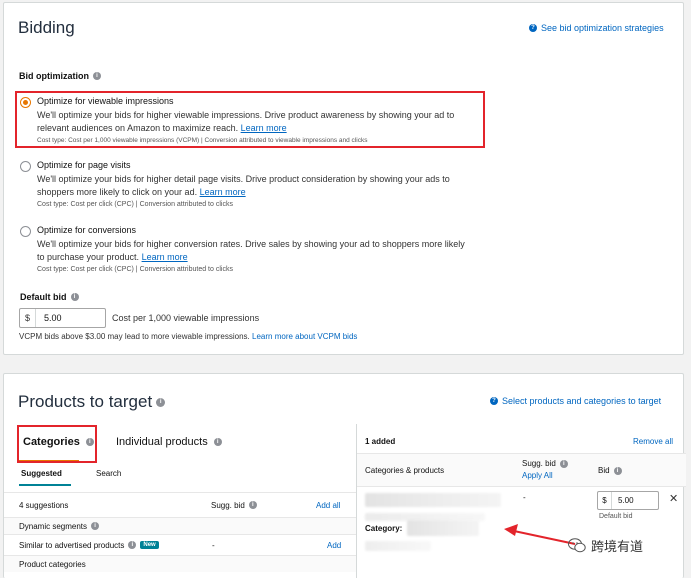 The width and height of the screenshot is (691, 578). What do you see at coordinates (673, 498) in the screenshot?
I see `remove-row-icon: ✕` at bounding box center [673, 498].